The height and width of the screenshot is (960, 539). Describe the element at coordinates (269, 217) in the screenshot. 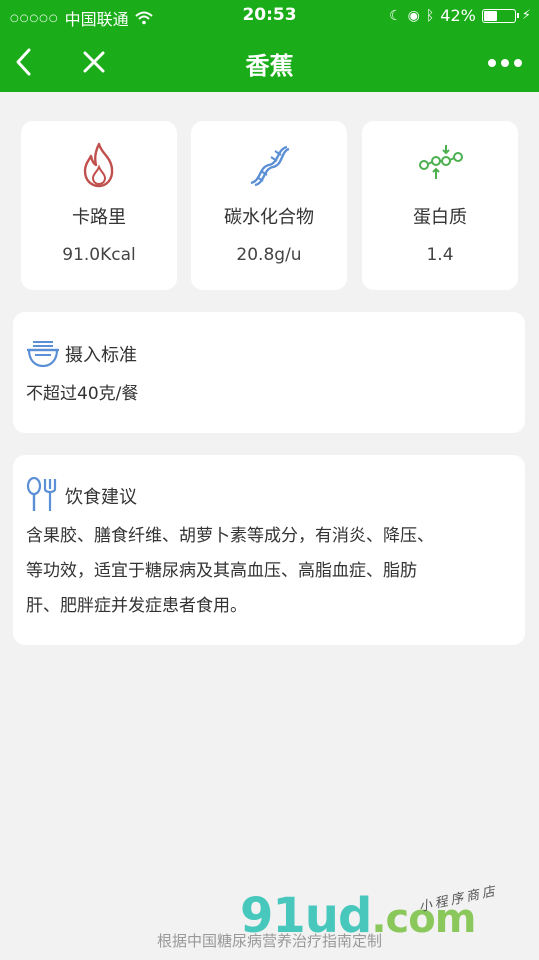

I see `nutrient-label: 碳水化合物` at that location.